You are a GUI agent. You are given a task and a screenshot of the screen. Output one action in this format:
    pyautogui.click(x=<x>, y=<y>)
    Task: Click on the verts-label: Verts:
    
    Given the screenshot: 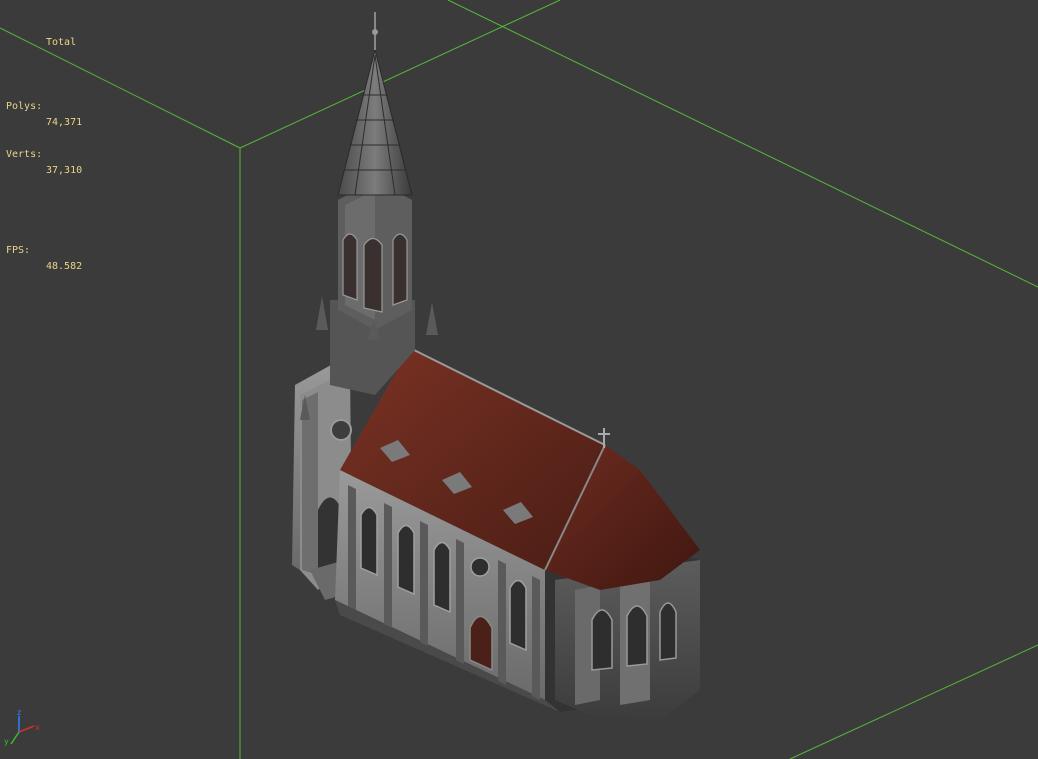 What is the action you would take?
    pyautogui.click(x=24, y=154)
    